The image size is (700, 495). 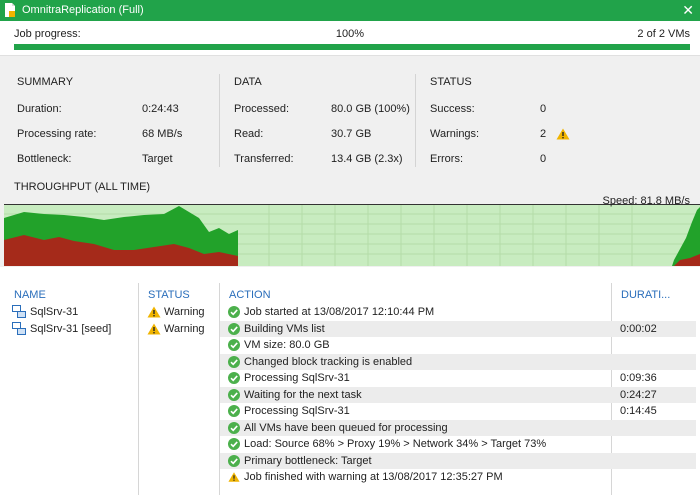 I want to click on bottleneck-label: Bottleneck:, so click(x=44, y=159).